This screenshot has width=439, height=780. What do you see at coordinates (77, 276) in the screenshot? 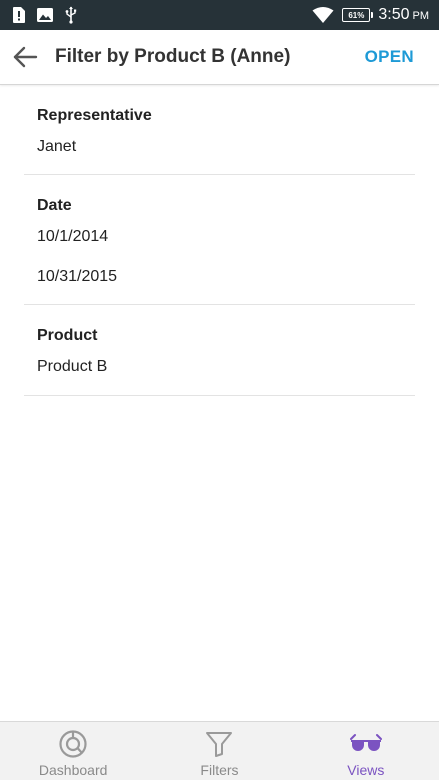
I see `filter-value-end-date: 10/31/2015` at bounding box center [77, 276].